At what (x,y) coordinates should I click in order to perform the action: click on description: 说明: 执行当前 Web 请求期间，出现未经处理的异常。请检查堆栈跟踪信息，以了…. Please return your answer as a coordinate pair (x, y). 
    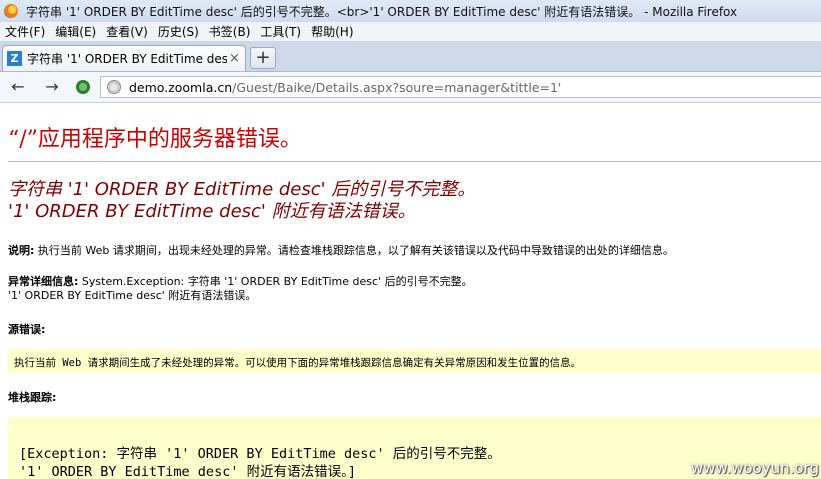
    Looking at the image, I should click on (341, 250).